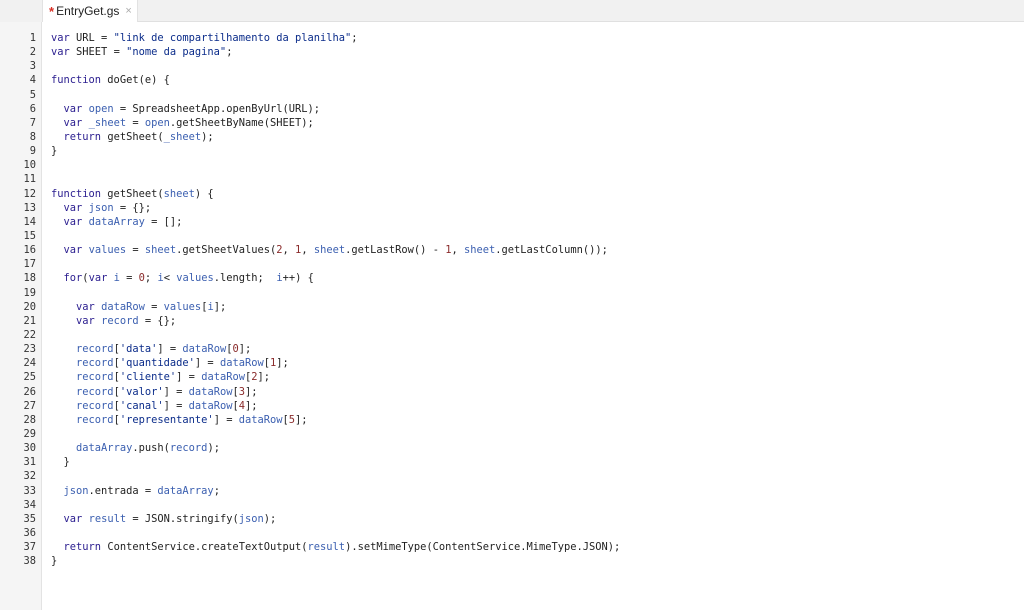  I want to click on tab-entryget: * EntryGet.gs ×, so click(90, 11).